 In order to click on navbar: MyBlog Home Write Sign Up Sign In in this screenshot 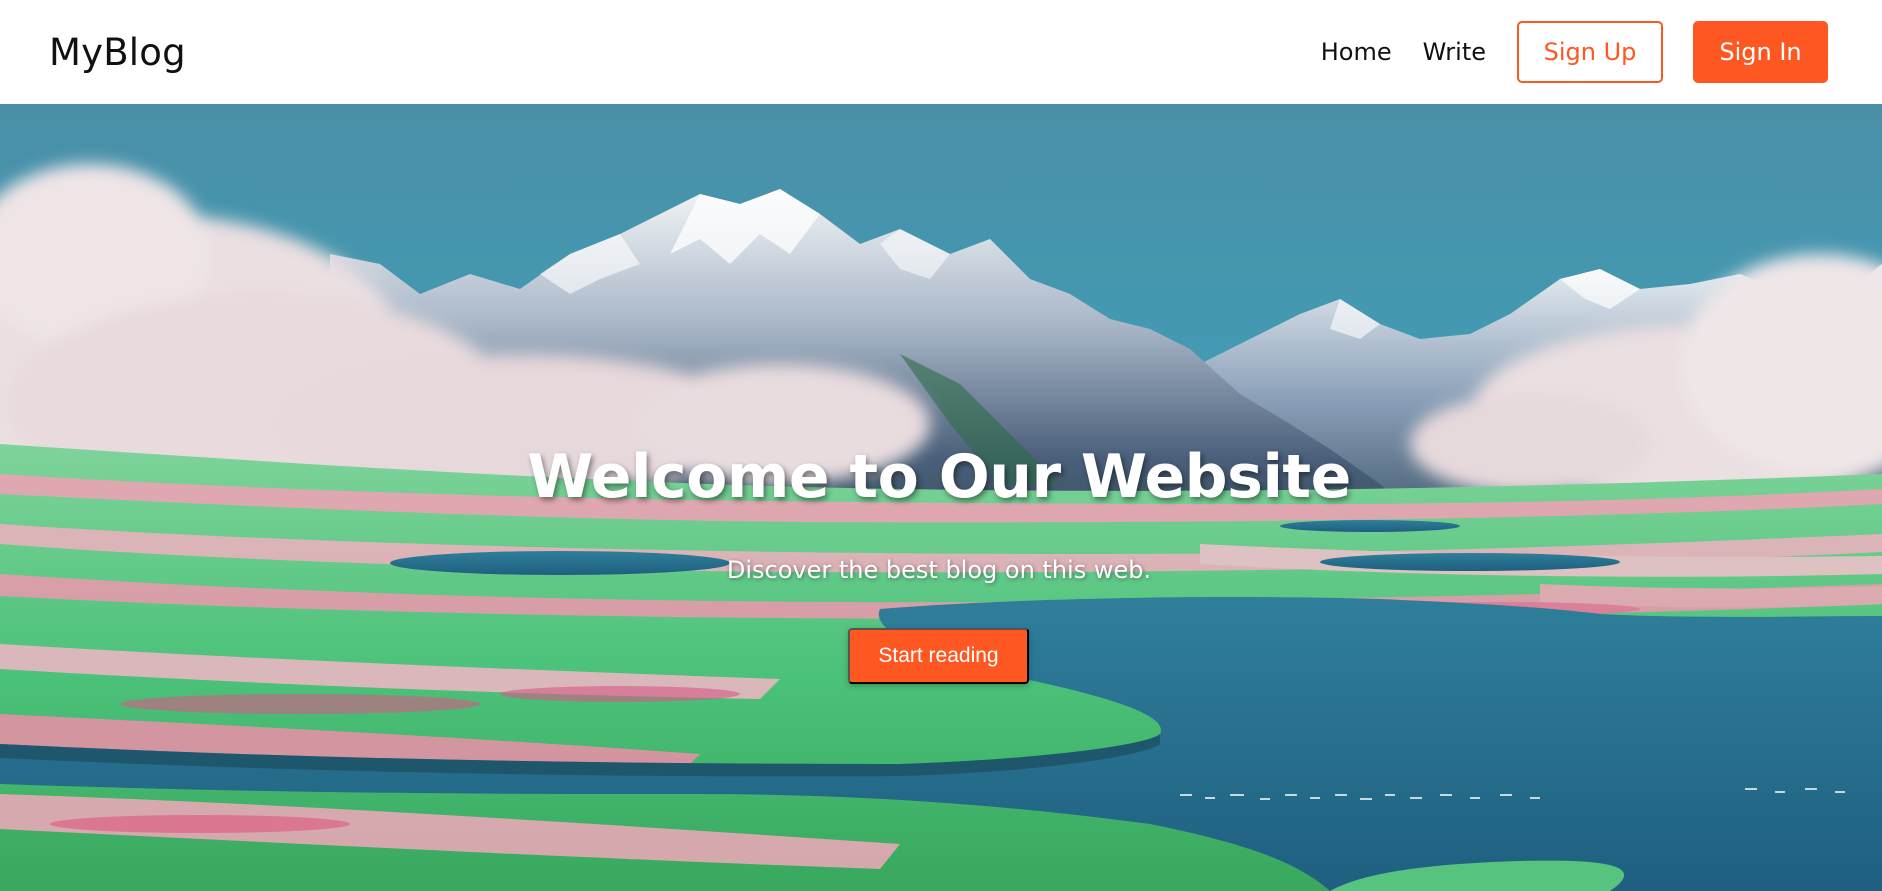, I will do `click(941, 52)`.